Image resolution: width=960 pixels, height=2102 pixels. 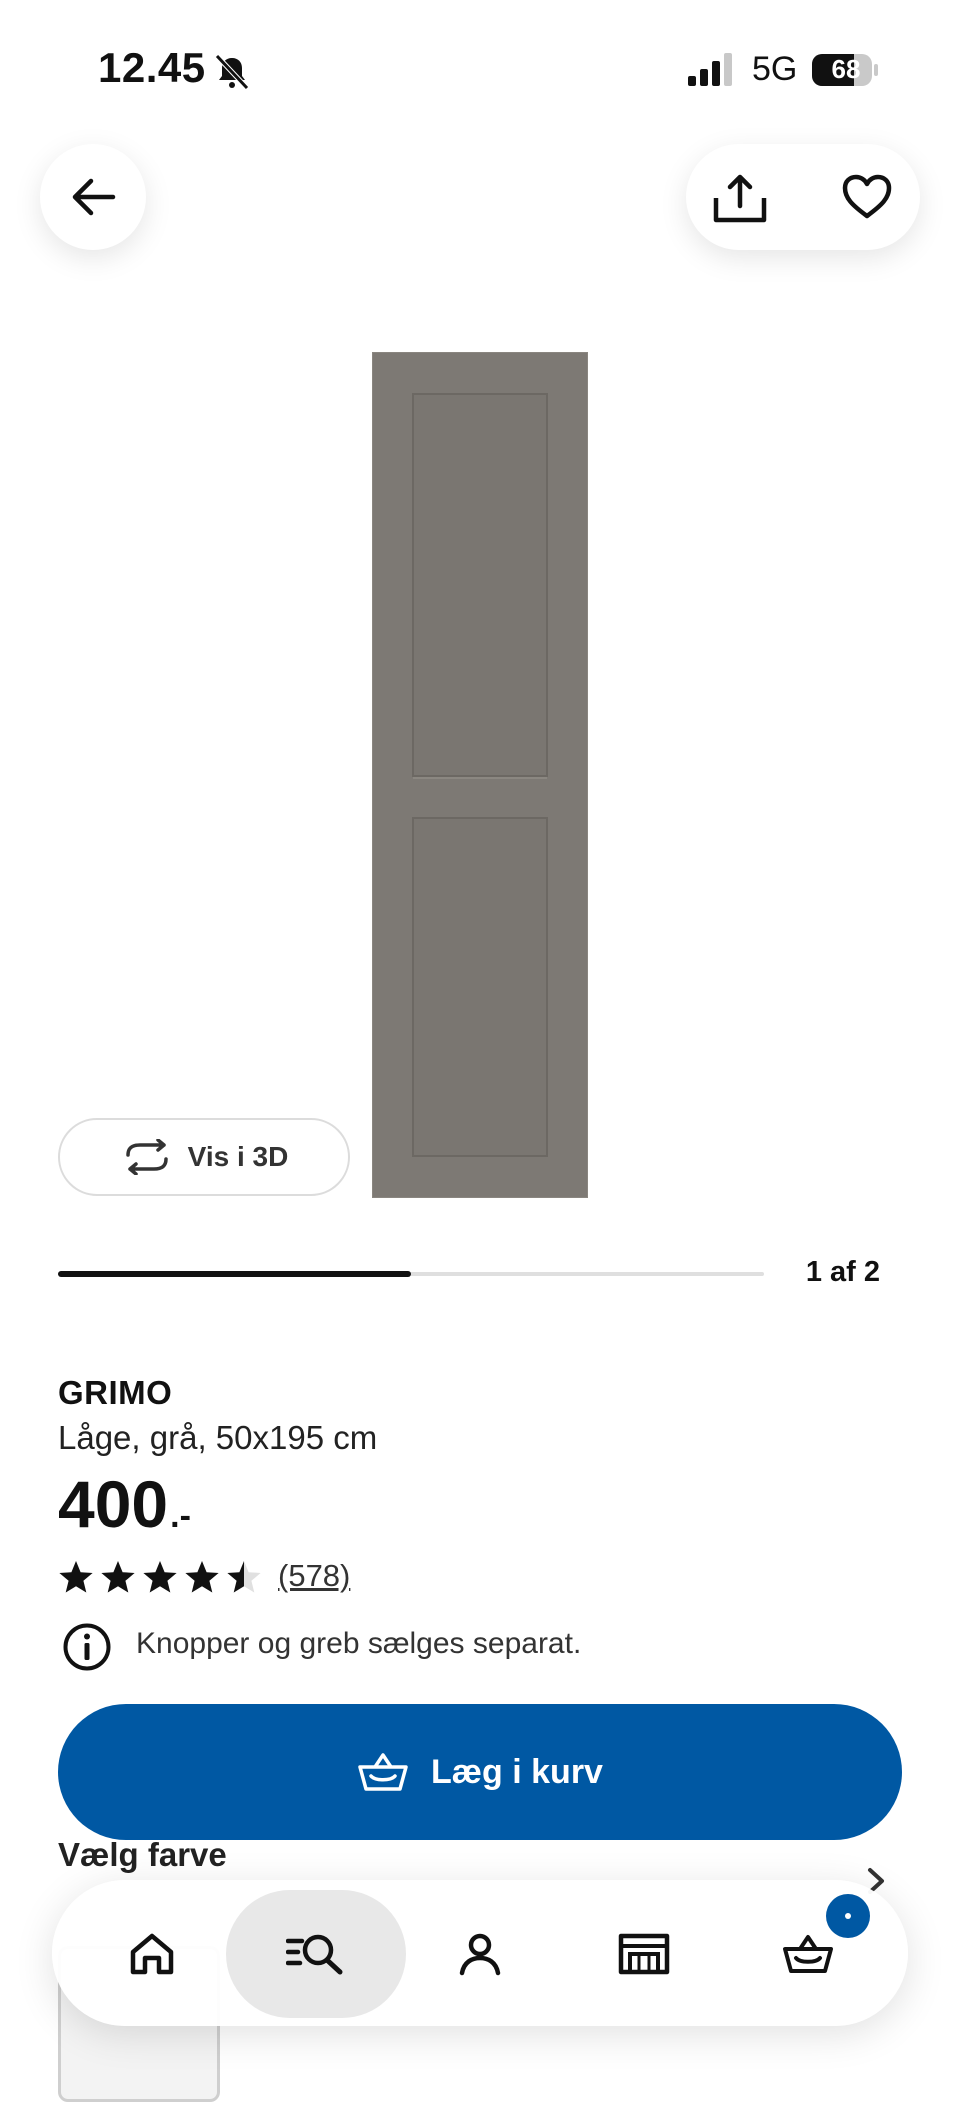 I want to click on profile-icon, so click(x=480, y=1954).